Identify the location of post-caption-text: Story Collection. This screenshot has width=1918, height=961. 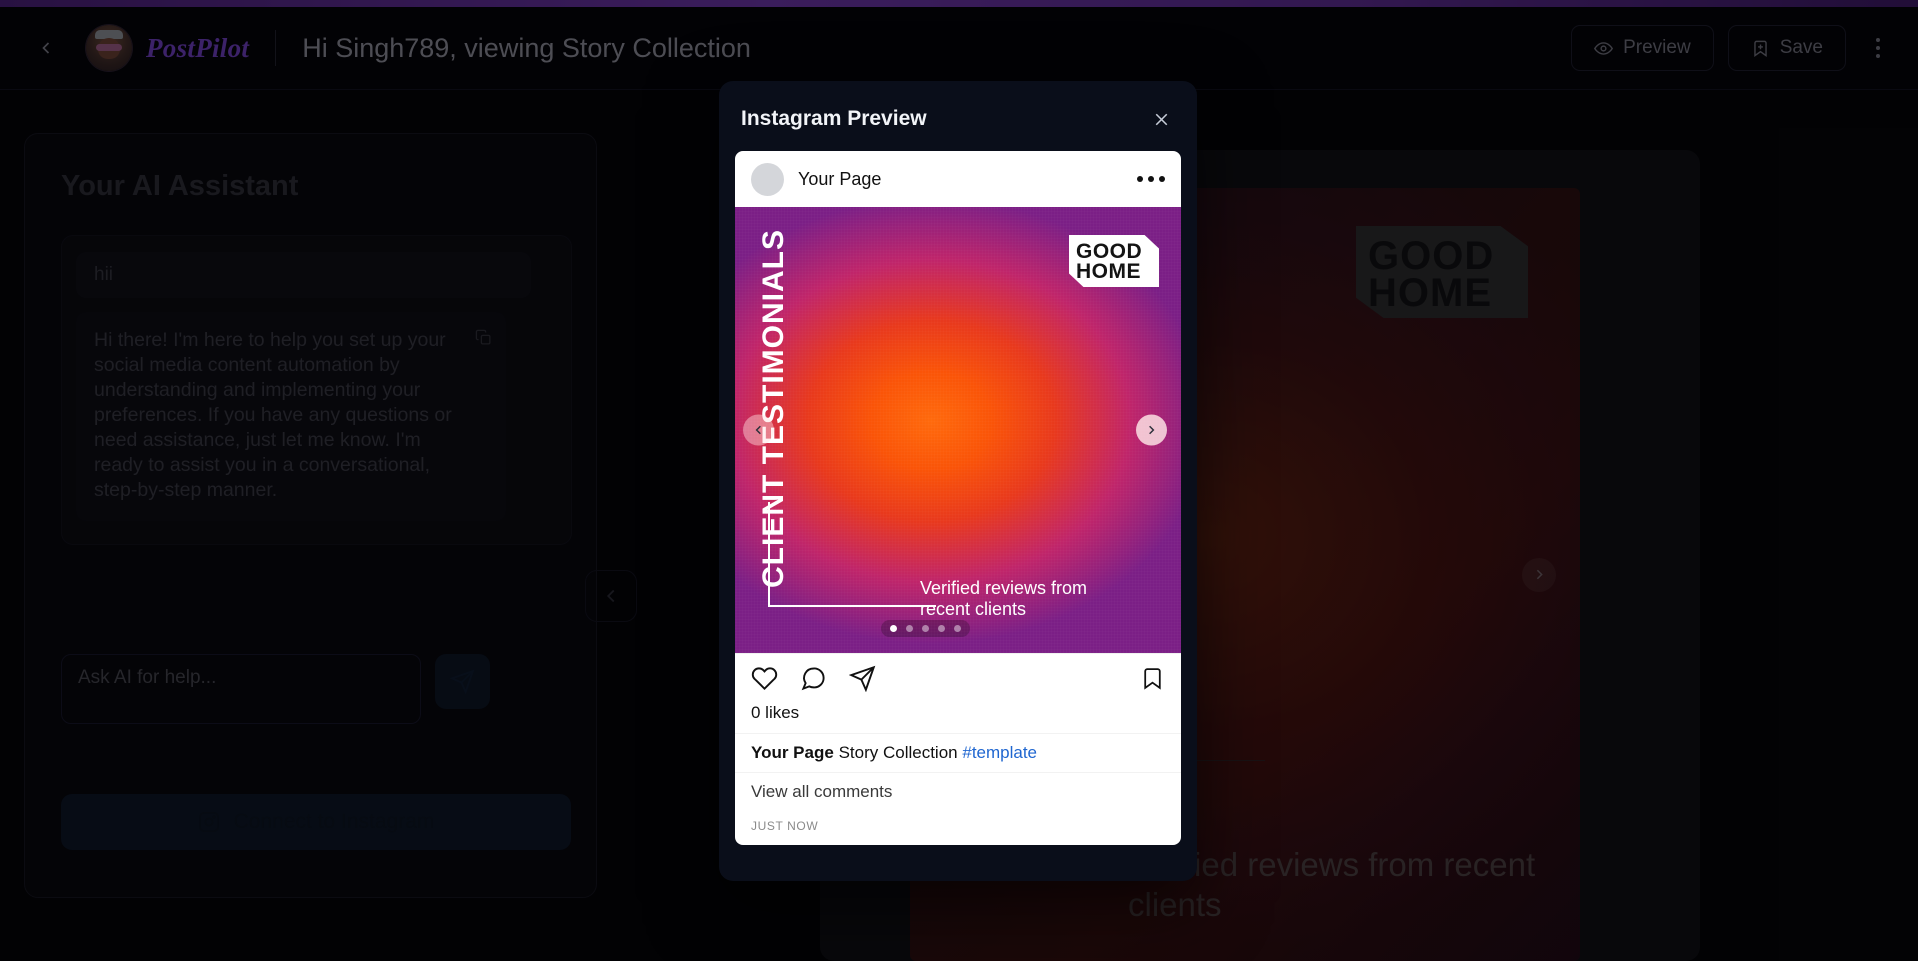
(898, 752).